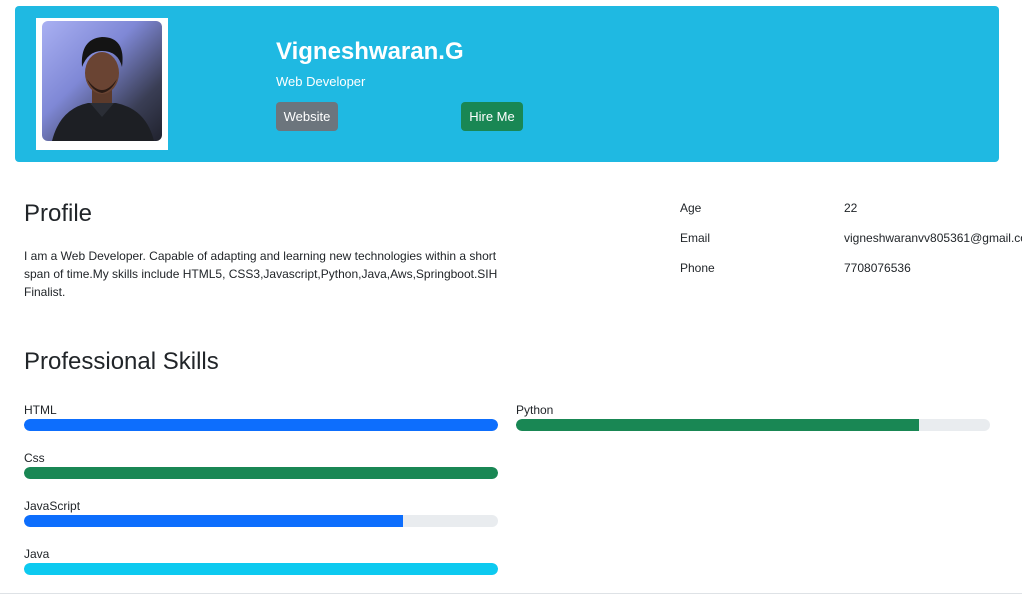  What do you see at coordinates (492, 116) in the screenshot?
I see `hire-me-button: Hire Me` at bounding box center [492, 116].